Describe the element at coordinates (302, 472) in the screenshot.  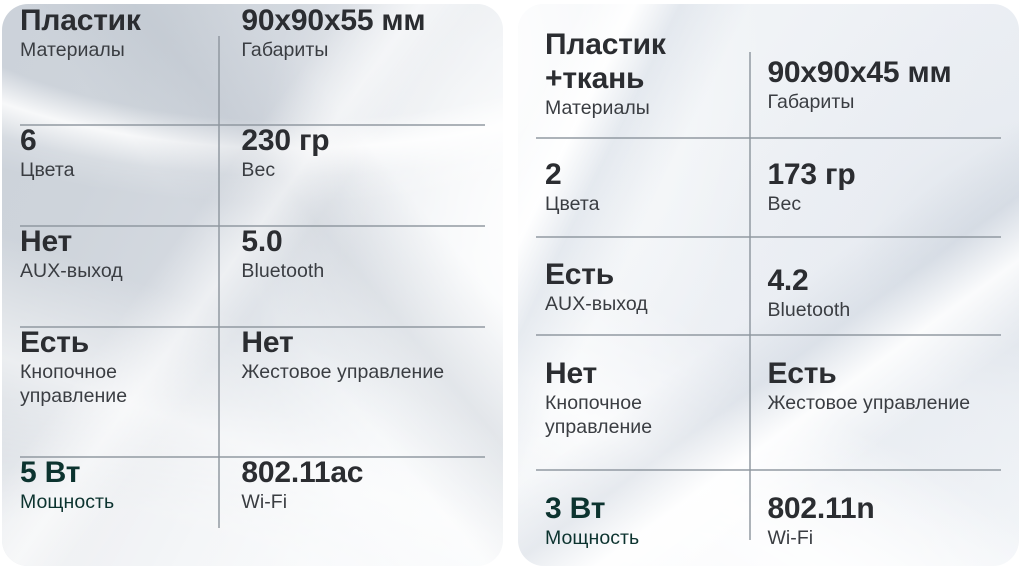
I see `spec-value: 802.11ac` at that location.